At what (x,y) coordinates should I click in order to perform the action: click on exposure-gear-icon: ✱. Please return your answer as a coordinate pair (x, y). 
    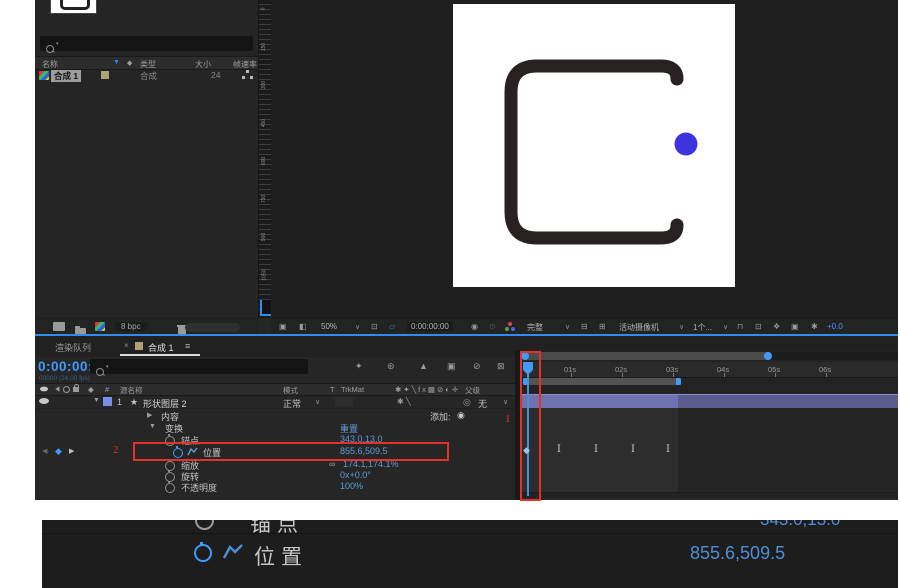
    Looking at the image, I should click on (814, 326).